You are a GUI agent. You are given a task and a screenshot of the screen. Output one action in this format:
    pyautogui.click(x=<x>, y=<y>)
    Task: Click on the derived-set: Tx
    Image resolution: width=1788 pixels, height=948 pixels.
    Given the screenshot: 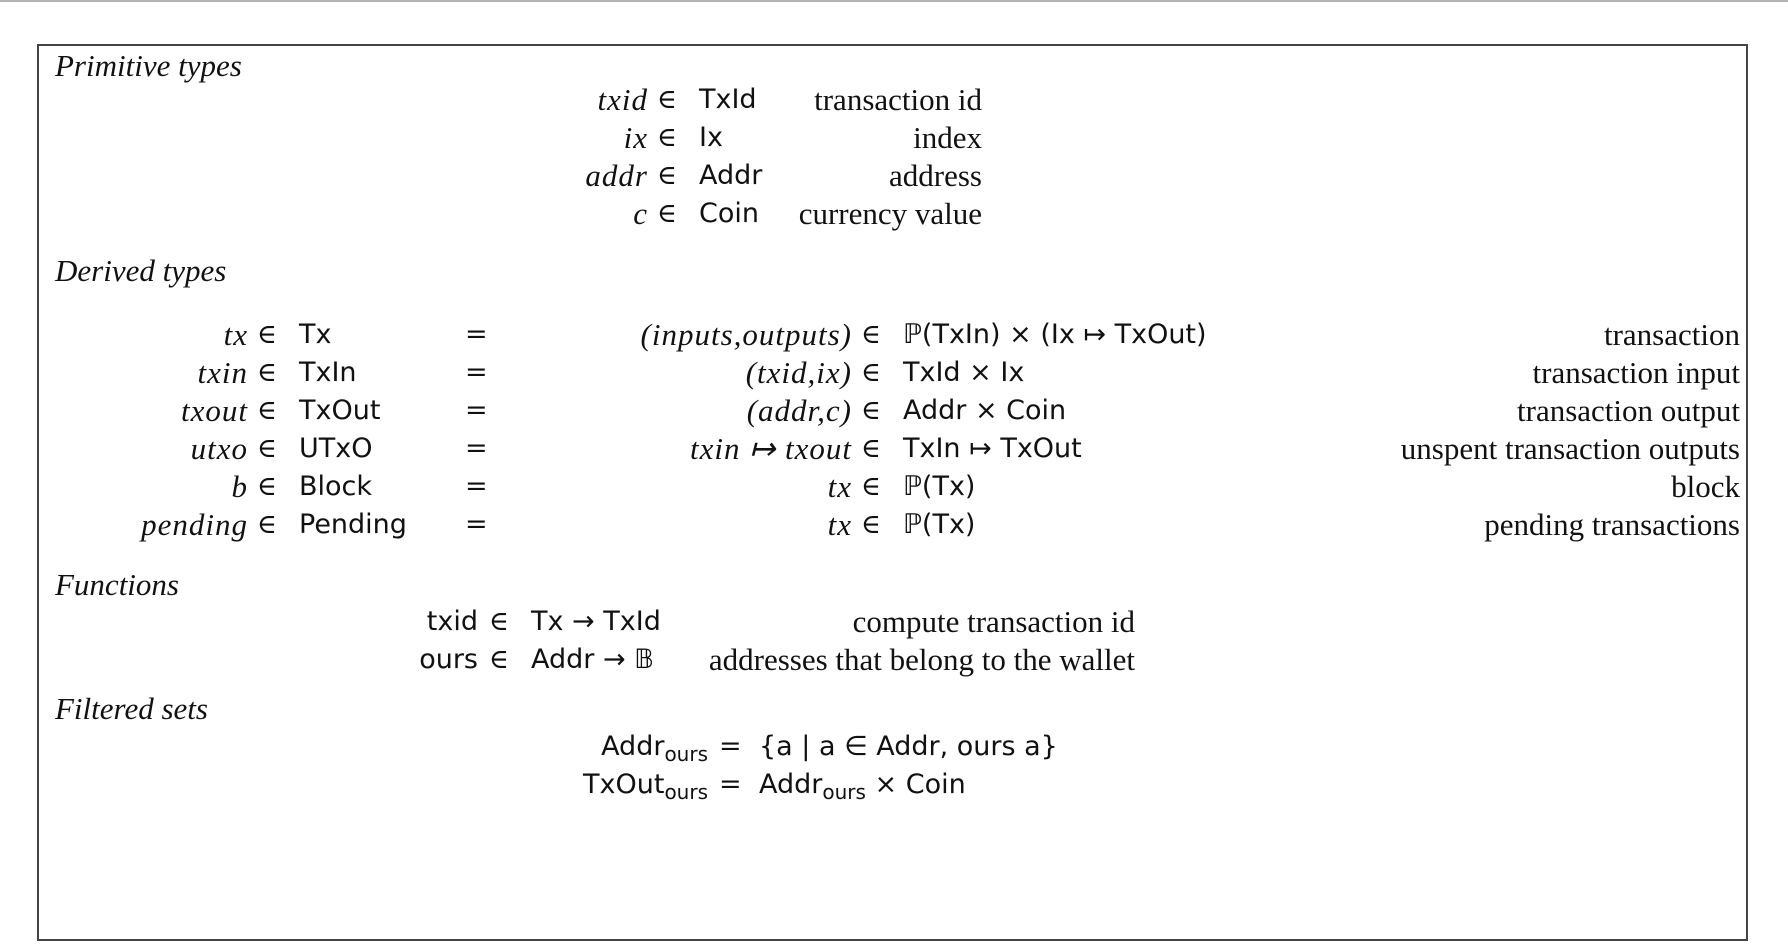 What is the action you would take?
    pyautogui.click(x=315, y=334)
    